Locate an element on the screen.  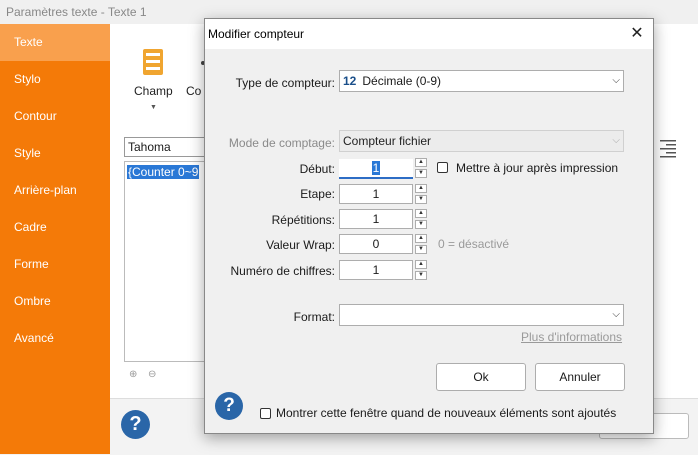
format-label: Format: is located at coordinates (314, 317).